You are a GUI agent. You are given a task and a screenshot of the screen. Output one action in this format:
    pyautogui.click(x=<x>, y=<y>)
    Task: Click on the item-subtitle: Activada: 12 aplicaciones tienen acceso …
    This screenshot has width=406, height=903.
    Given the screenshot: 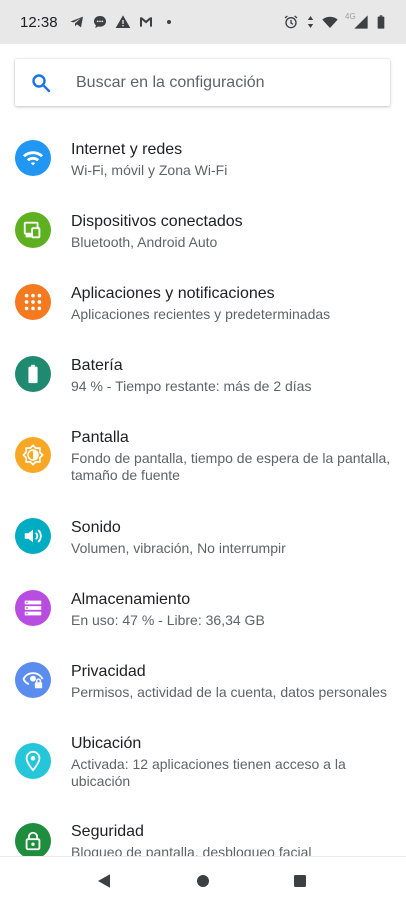 What is the action you would take?
    pyautogui.click(x=208, y=772)
    